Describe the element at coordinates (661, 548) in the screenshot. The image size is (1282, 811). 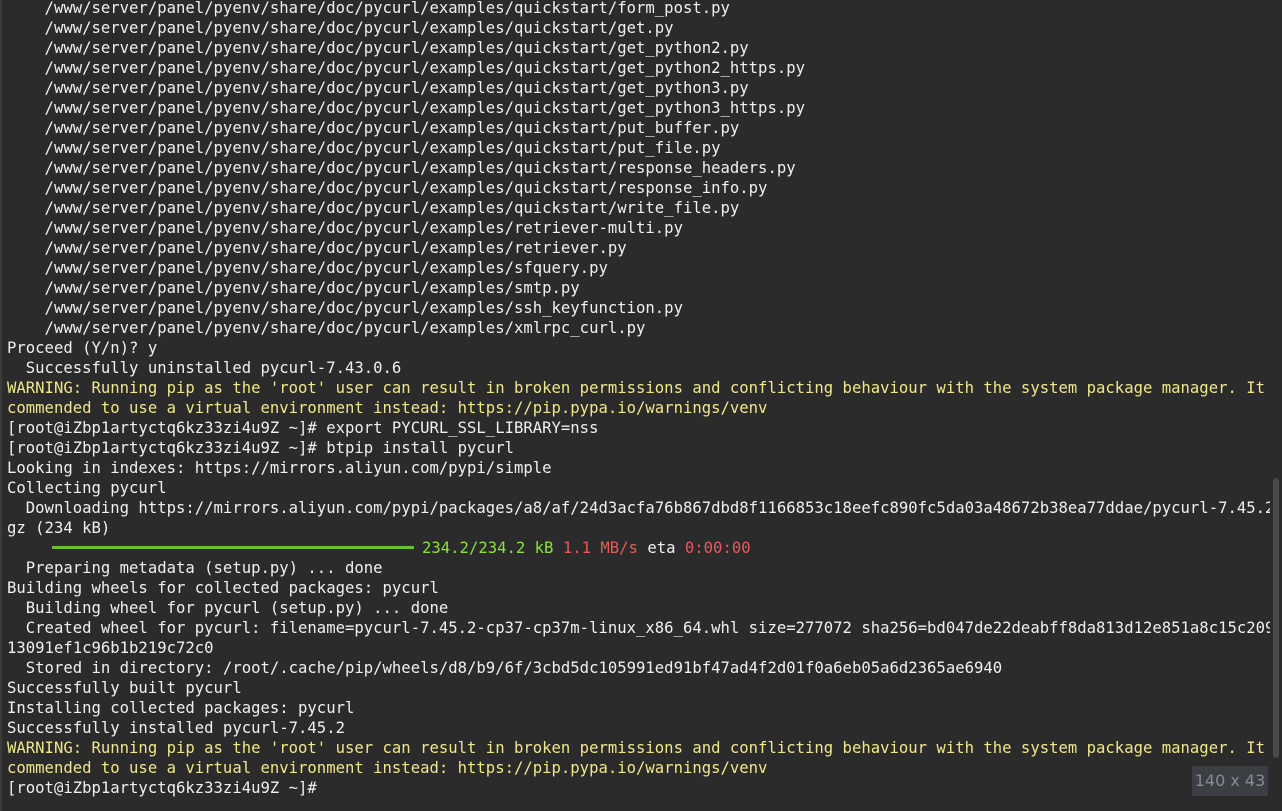
I see `eta-label: eta` at that location.